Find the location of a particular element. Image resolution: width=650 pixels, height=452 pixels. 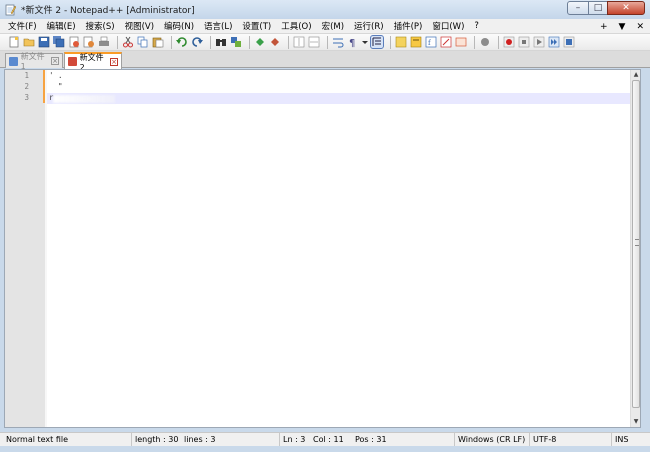

run-macro-multiple-icon is located at coordinates (554, 42).